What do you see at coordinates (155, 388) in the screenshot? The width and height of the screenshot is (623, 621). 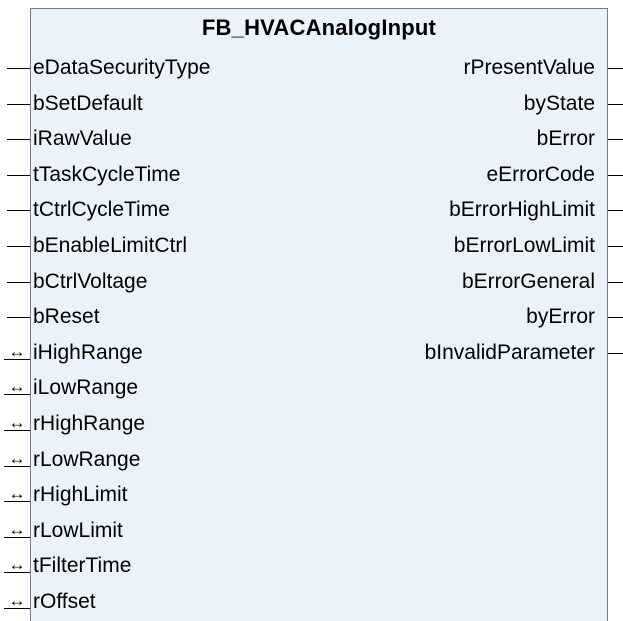 I see `input-pin-iLowRange: ↔ iLowRange` at bounding box center [155, 388].